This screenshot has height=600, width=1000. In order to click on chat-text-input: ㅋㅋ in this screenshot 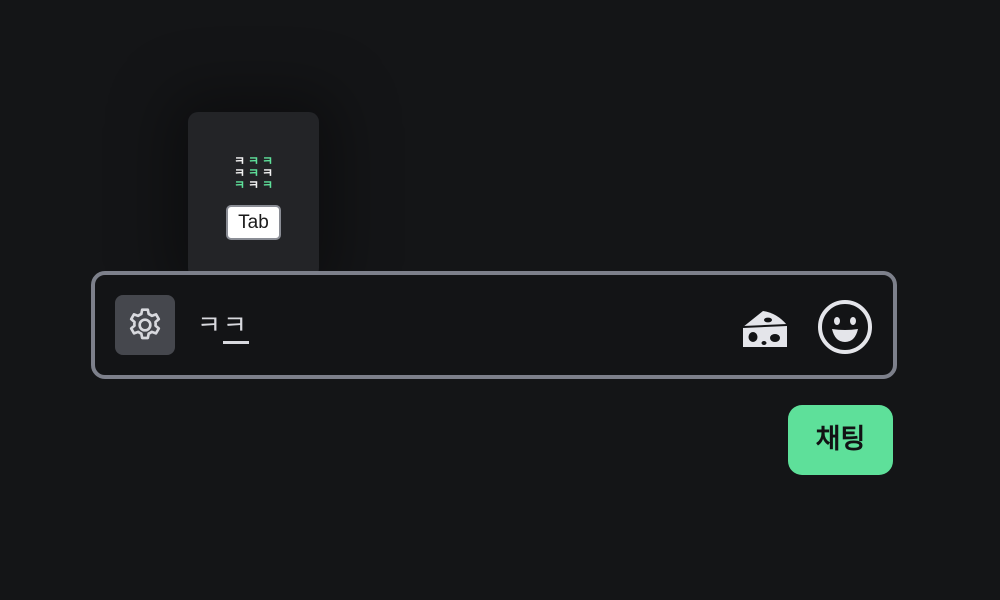, I will do `click(223, 327)`.